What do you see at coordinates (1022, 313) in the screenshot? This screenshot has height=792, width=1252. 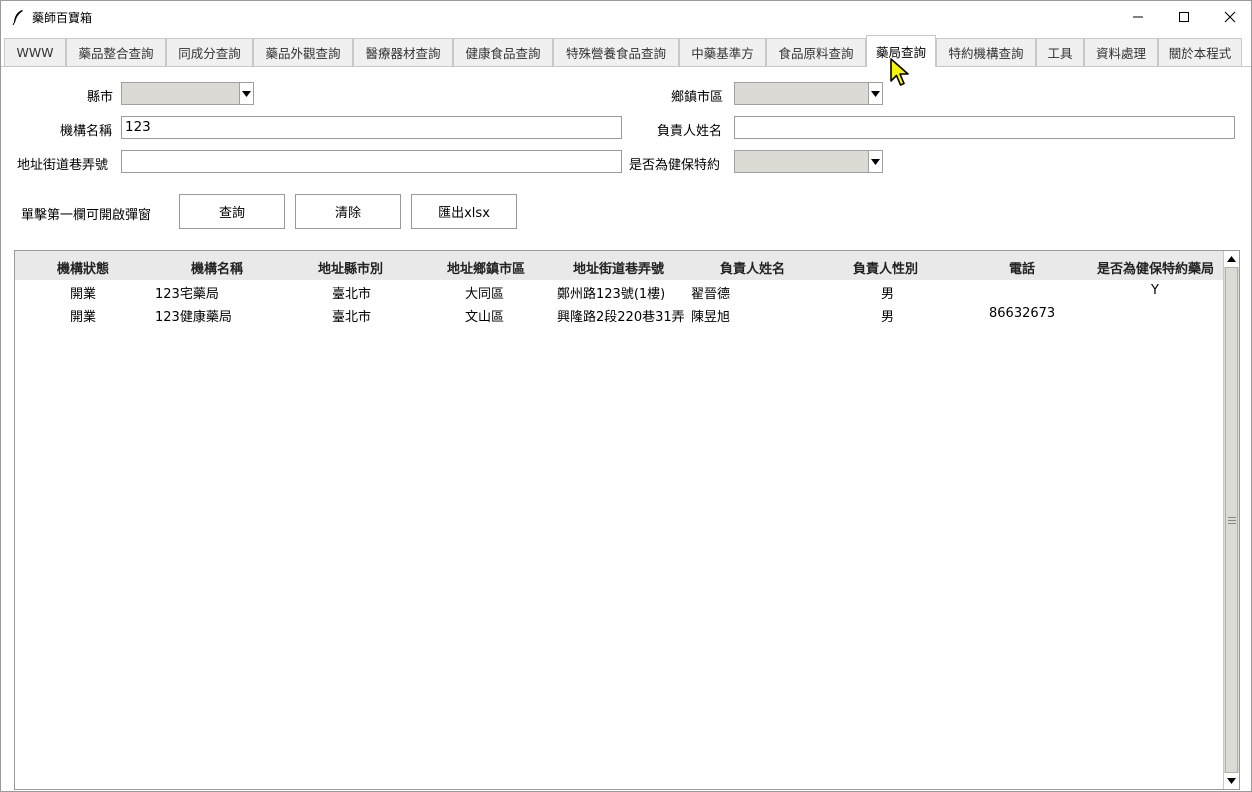 I see `cell-phone: 86632673` at bounding box center [1022, 313].